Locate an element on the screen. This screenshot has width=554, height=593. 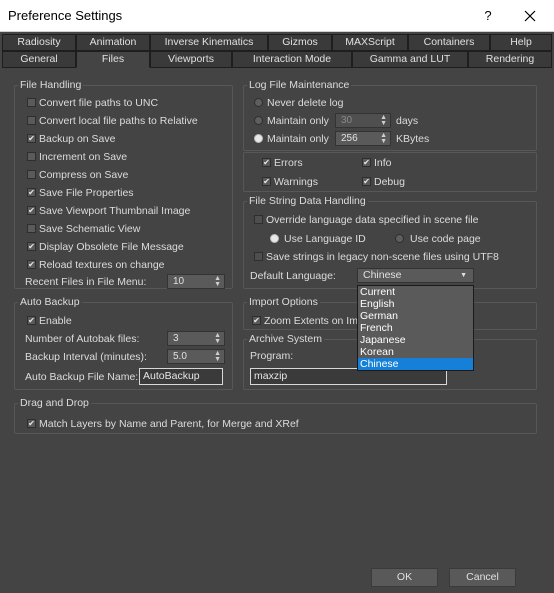
maintain-days-radio is located at coordinates (258, 120).